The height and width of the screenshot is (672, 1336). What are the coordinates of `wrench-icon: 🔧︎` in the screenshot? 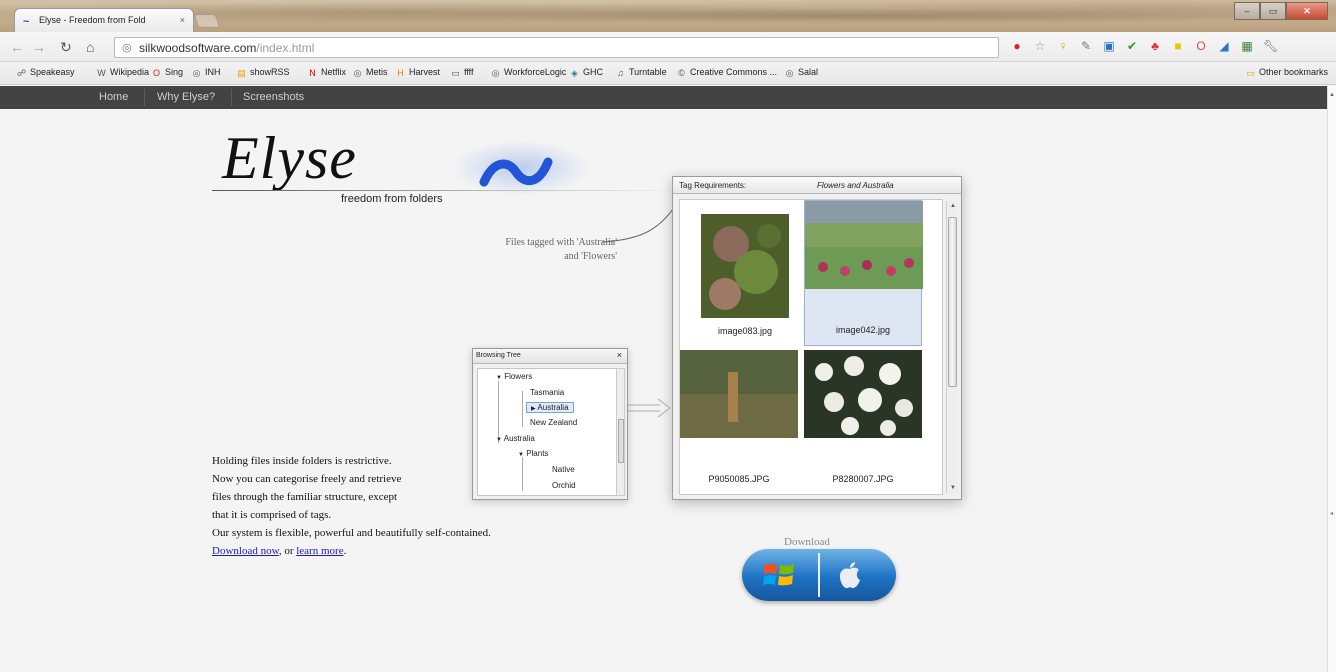 It's located at (1270, 46).